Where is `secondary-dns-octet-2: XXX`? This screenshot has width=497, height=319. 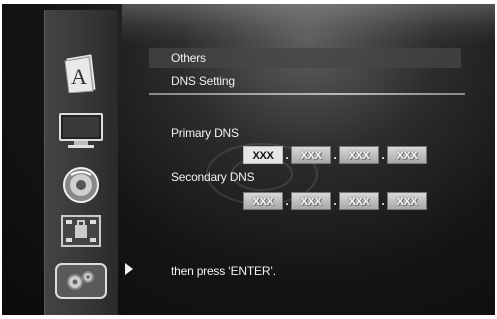 secondary-dns-octet-2: XXX is located at coordinates (311, 201).